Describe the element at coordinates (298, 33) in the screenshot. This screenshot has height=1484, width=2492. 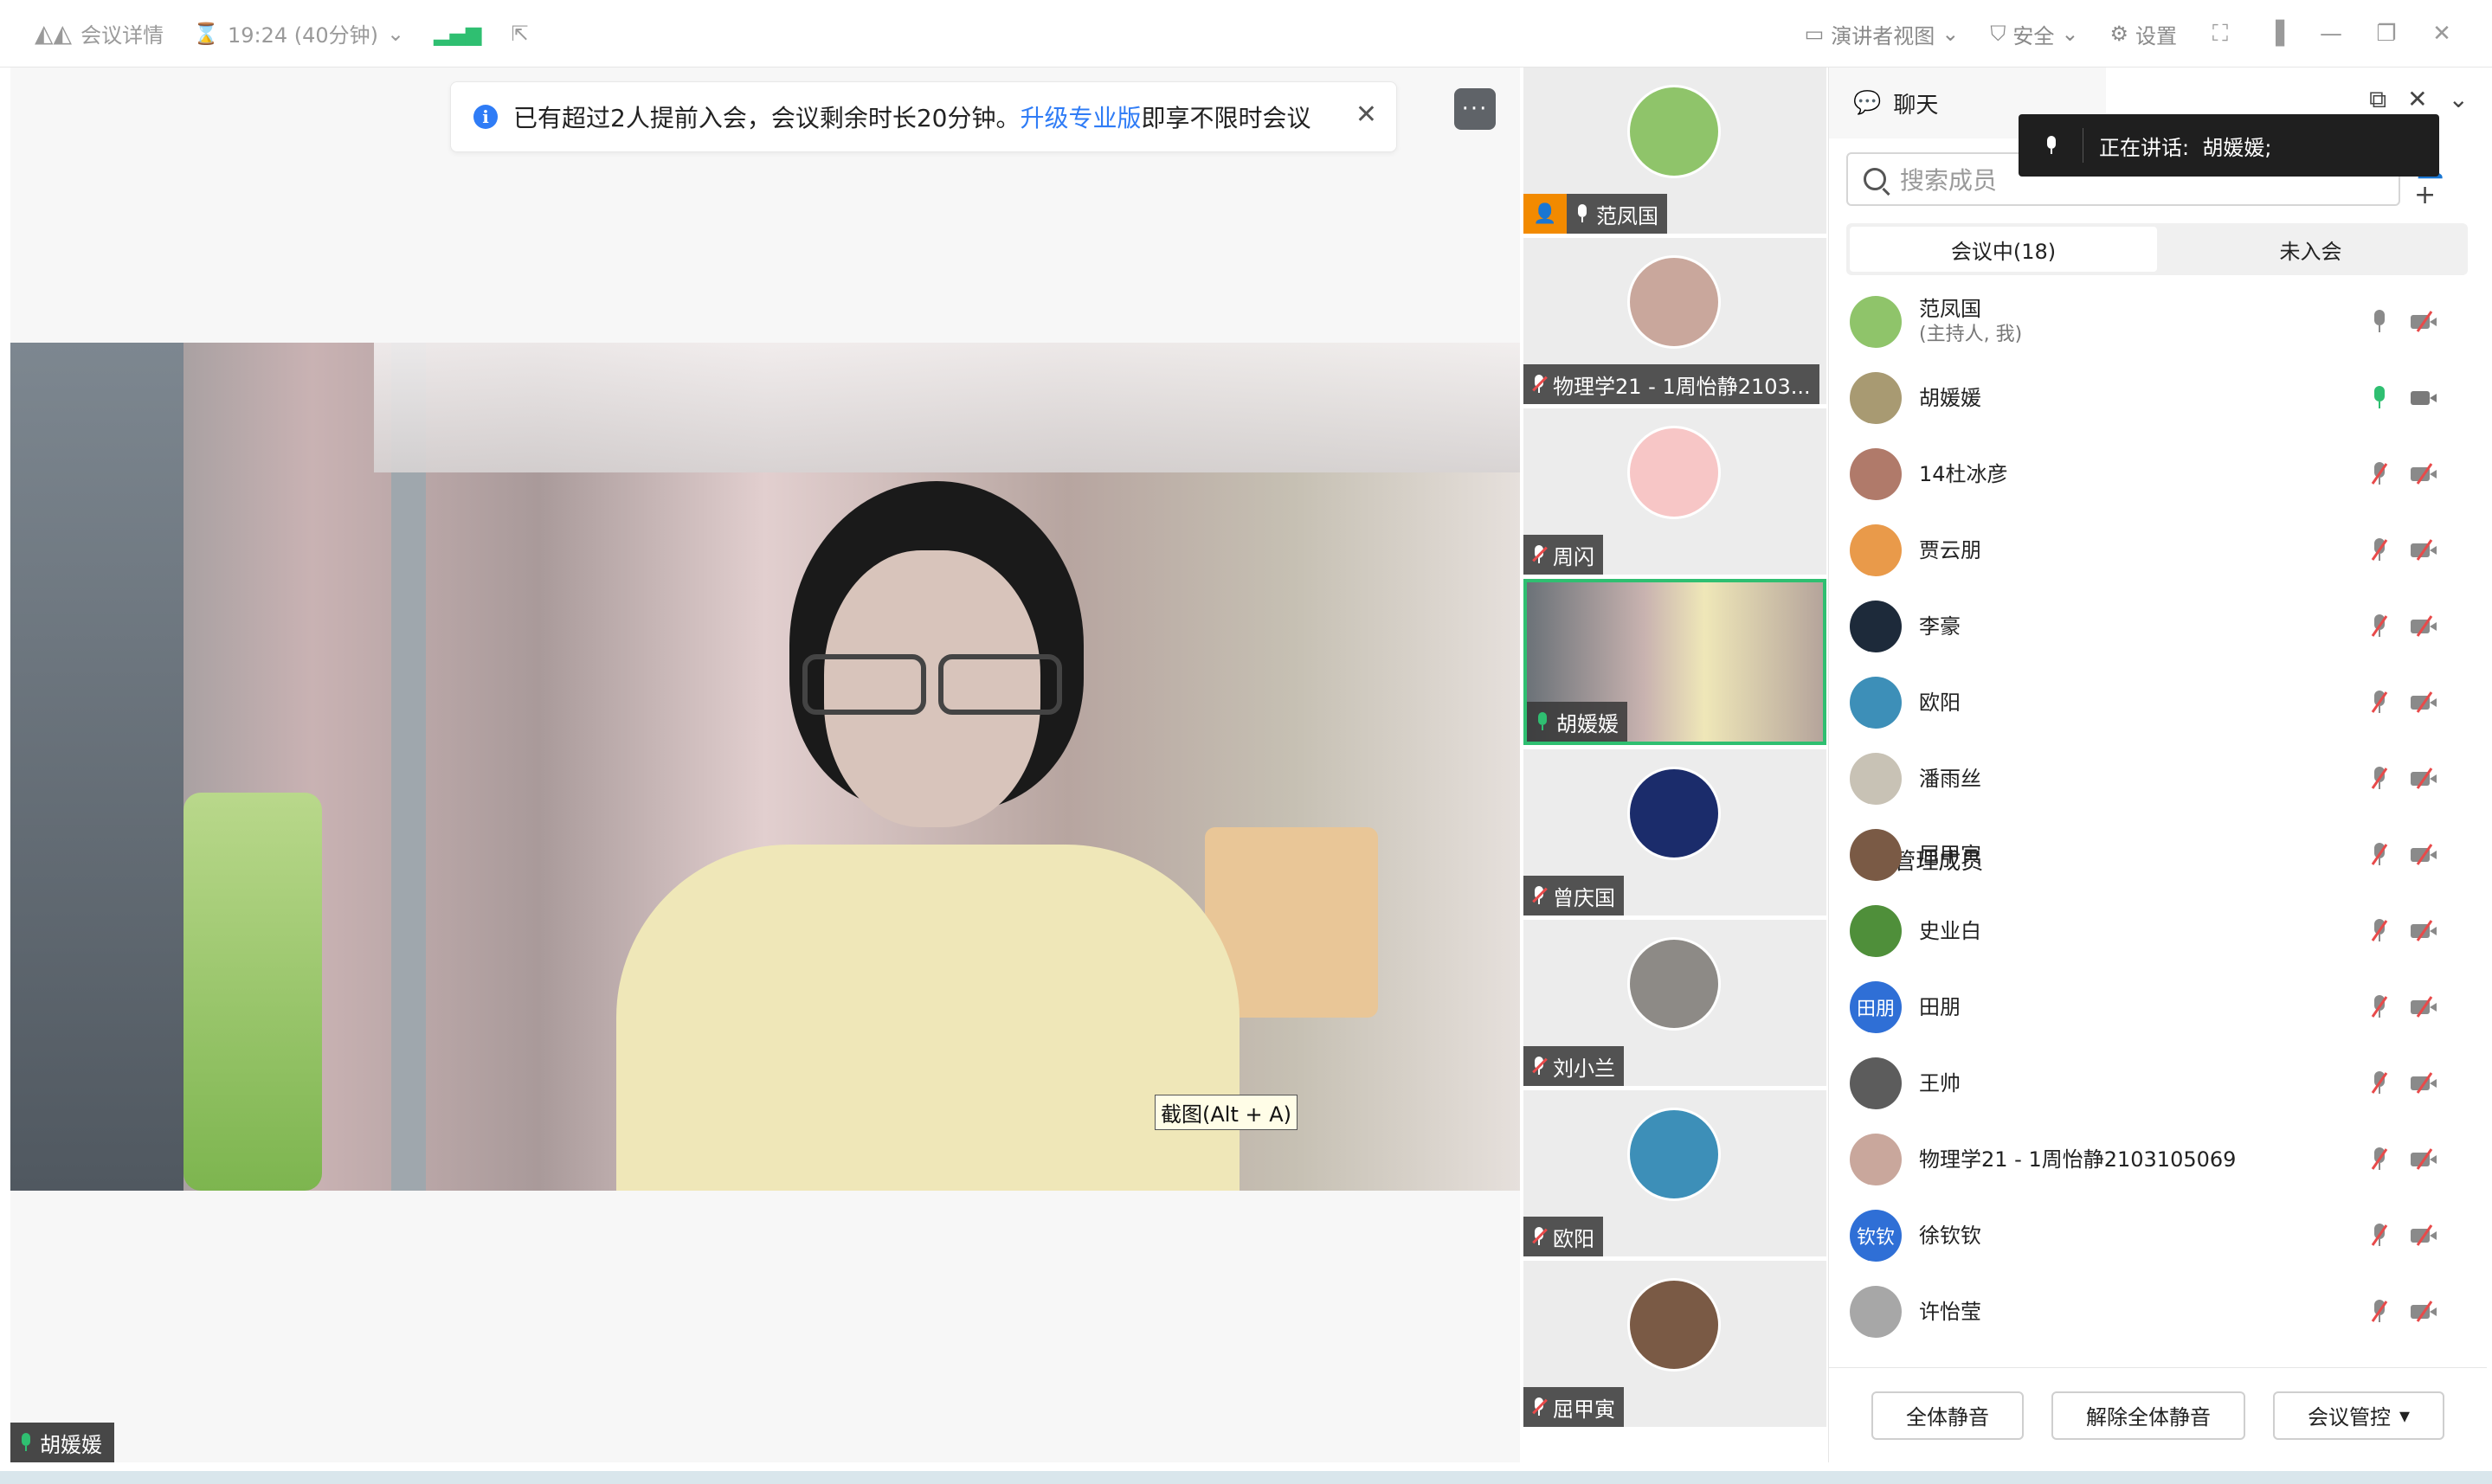
I see `meeting-timer: ⌛ 19:24 (40分钟) ⌄` at that location.